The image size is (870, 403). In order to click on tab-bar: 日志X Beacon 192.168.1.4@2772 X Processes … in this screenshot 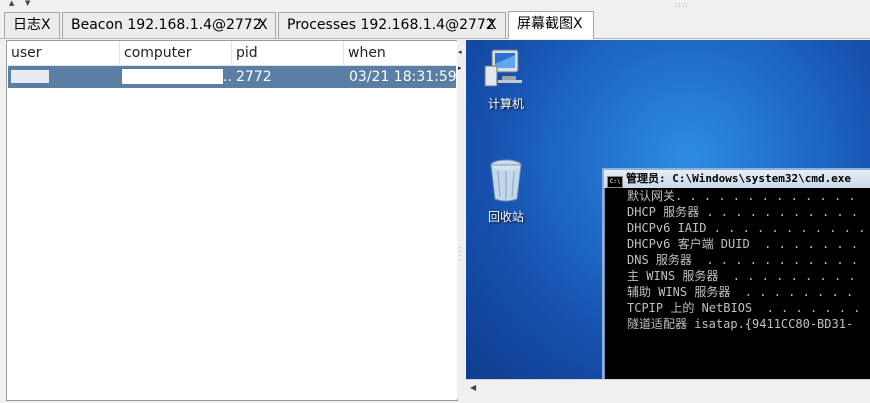, I will do `click(435, 24)`.